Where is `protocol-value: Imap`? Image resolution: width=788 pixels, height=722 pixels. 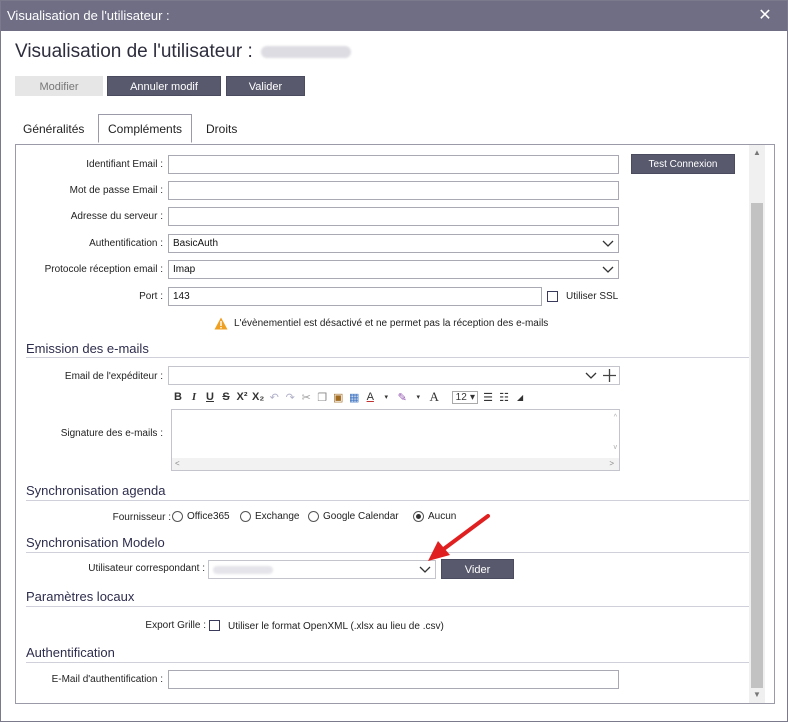 protocol-value: Imap is located at coordinates (184, 269).